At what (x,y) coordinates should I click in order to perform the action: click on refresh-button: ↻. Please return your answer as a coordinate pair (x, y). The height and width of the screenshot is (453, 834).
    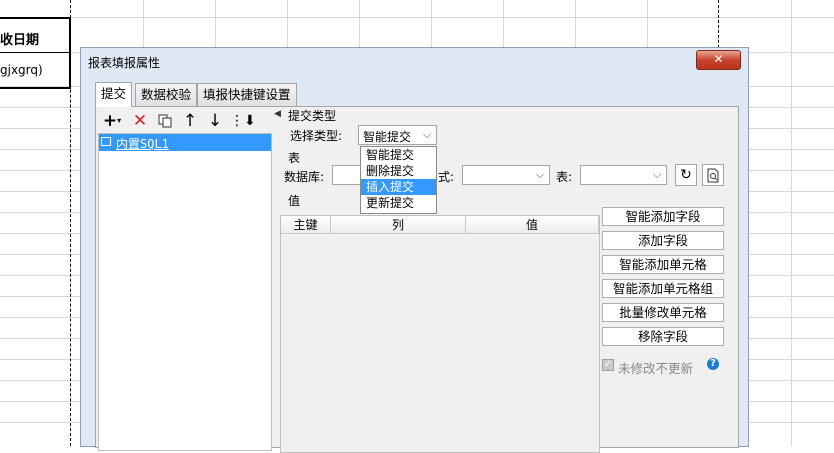
    Looking at the image, I should click on (686, 175).